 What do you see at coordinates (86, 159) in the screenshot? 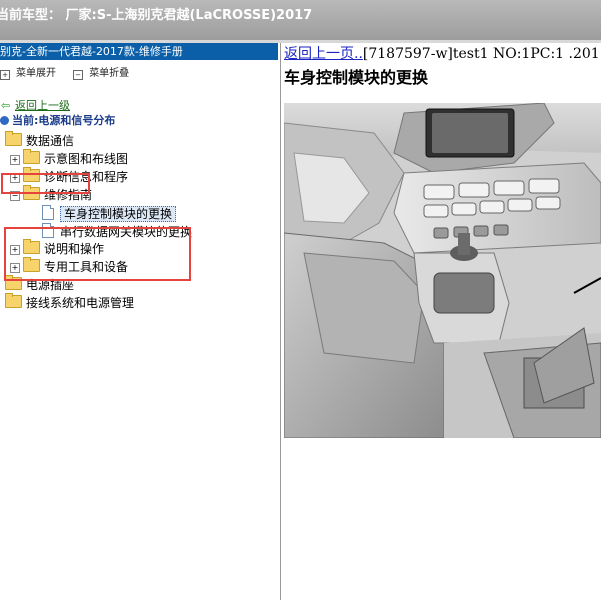
I see `tree-node-label: 示意图和布线图` at bounding box center [86, 159].